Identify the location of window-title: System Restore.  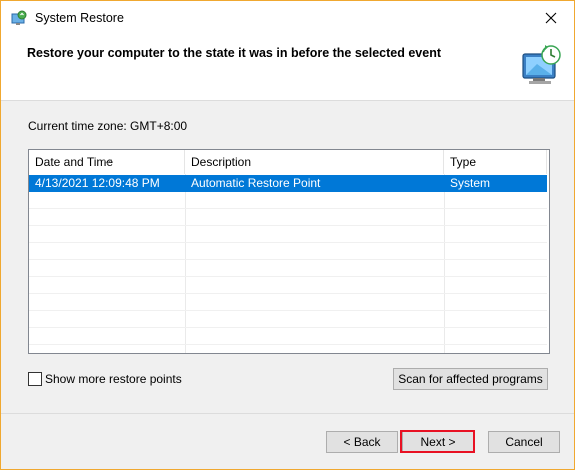
(79, 18).